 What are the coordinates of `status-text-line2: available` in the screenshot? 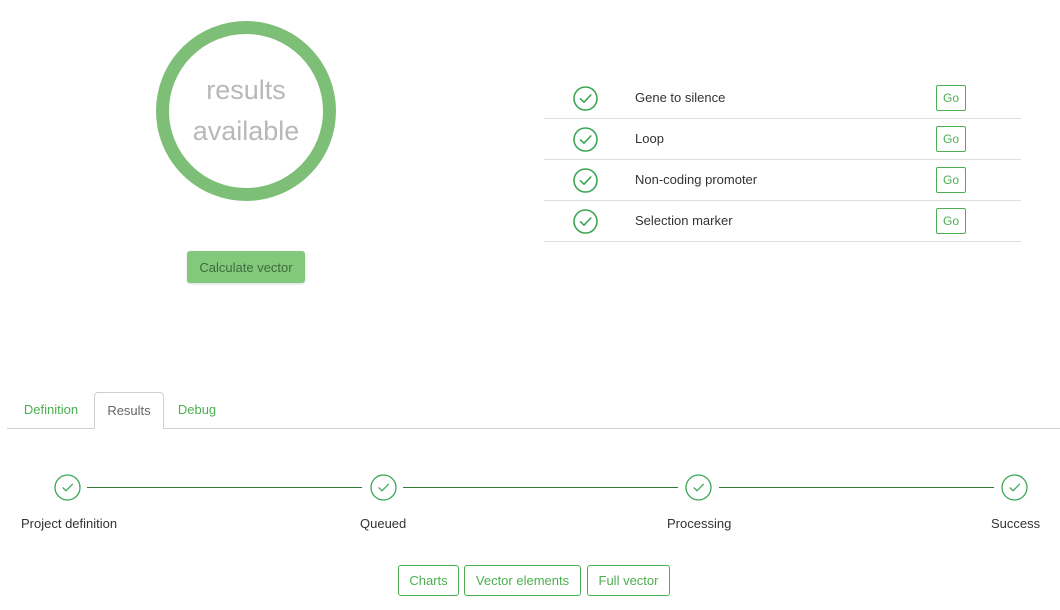 It's located at (246, 131).